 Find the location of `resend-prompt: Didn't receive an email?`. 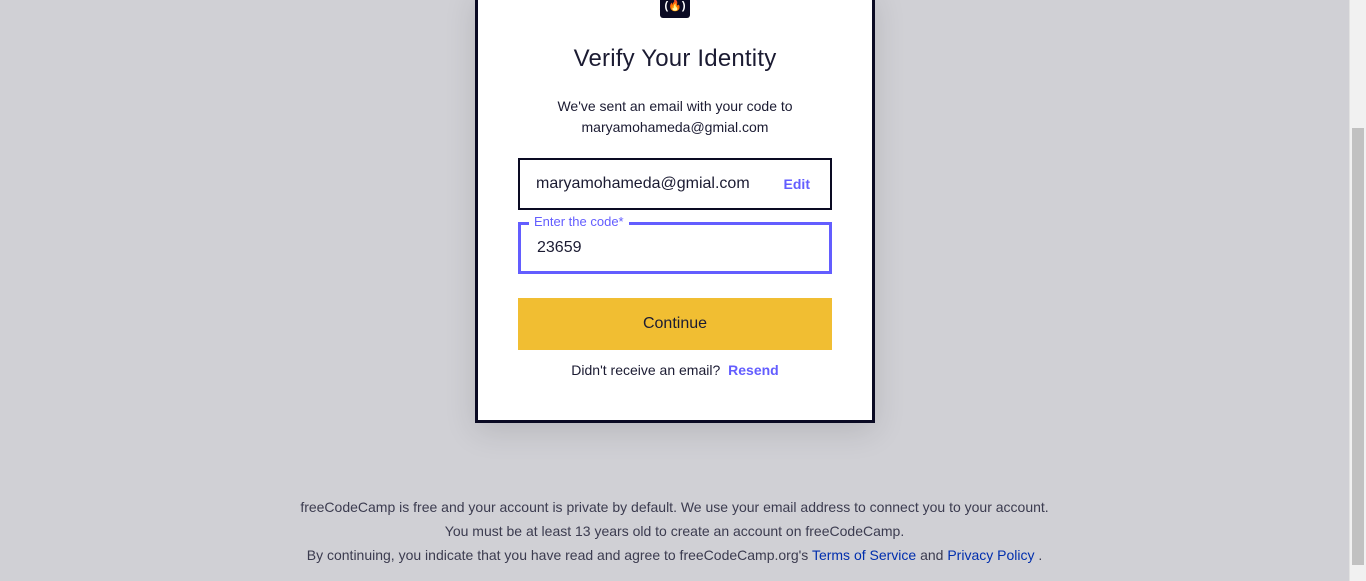

resend-prompt: Didn't receive an email? is located at coordinates (646, 370).